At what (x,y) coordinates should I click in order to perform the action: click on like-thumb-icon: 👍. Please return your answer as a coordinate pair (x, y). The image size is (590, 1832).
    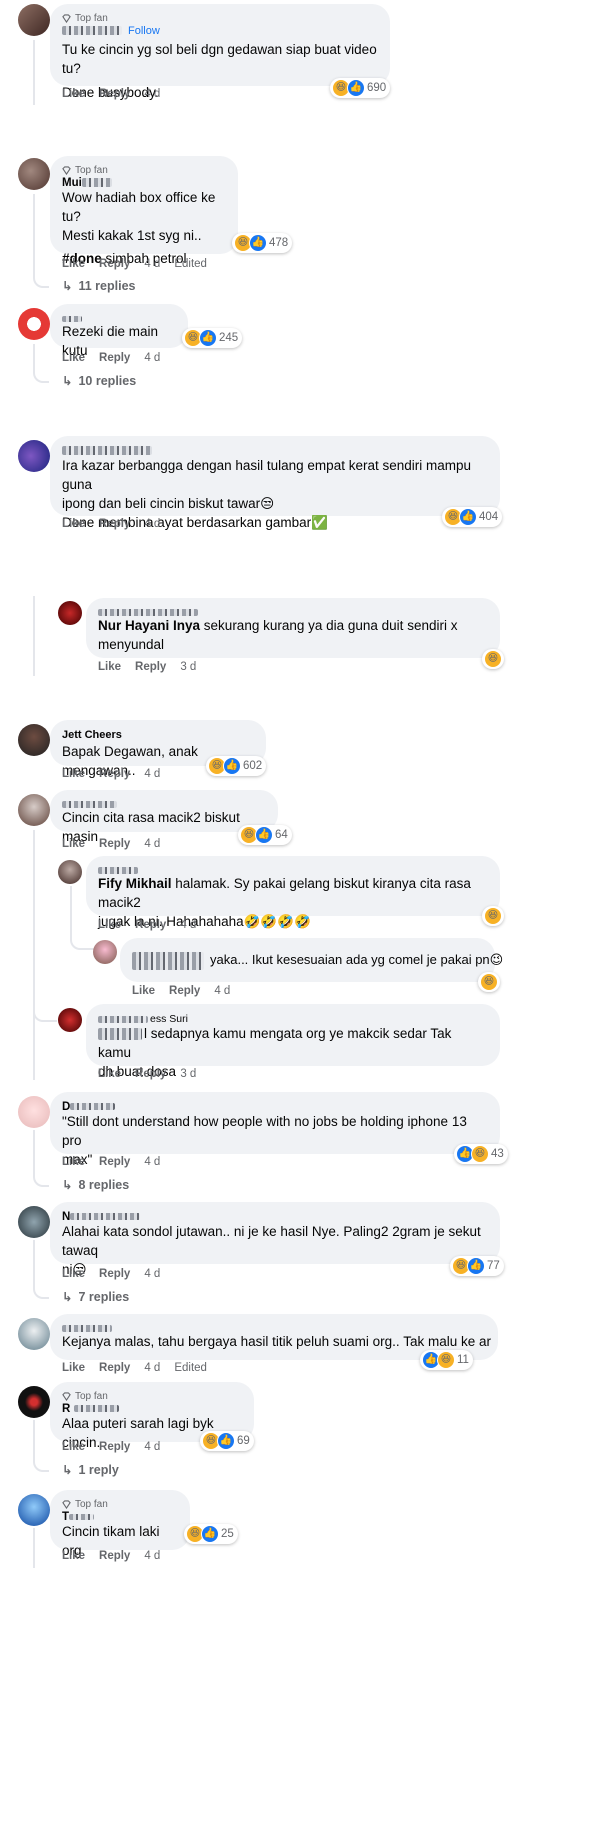
    Looking at the image, I should click on (264, 835).